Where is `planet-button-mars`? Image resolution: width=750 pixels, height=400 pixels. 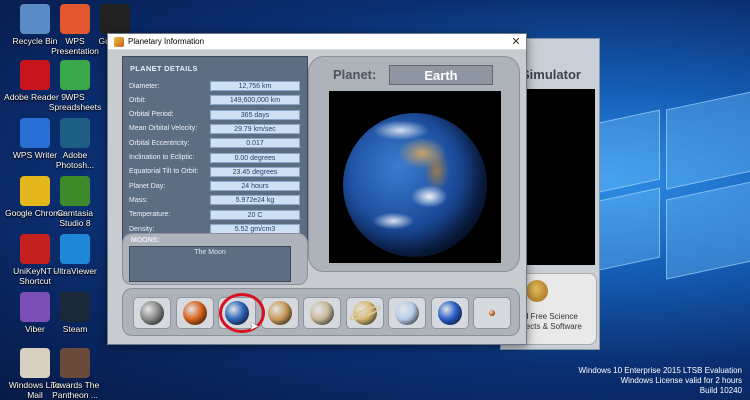 planet-button-mars is located at coordinates (279, 313).